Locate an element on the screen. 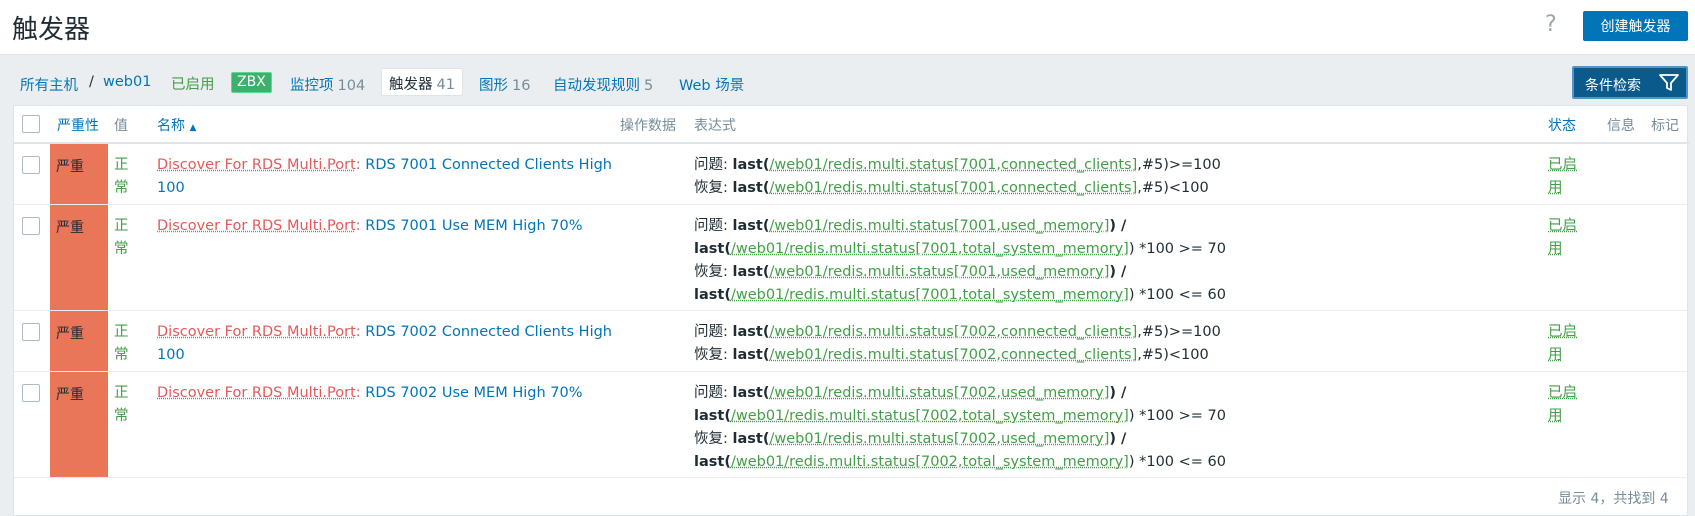  column-tags: 标记 is located at coordinates (1665, 126).